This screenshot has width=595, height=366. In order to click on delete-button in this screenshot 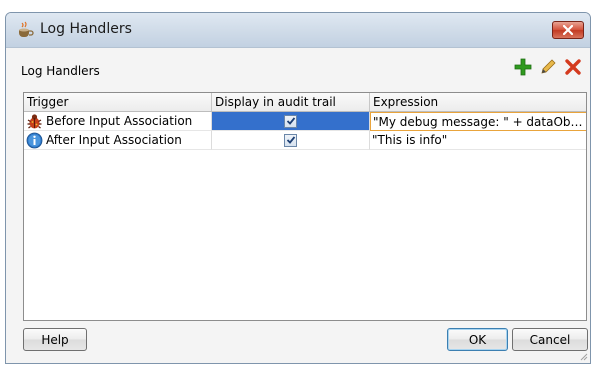, I will do `click(573, 67)`.